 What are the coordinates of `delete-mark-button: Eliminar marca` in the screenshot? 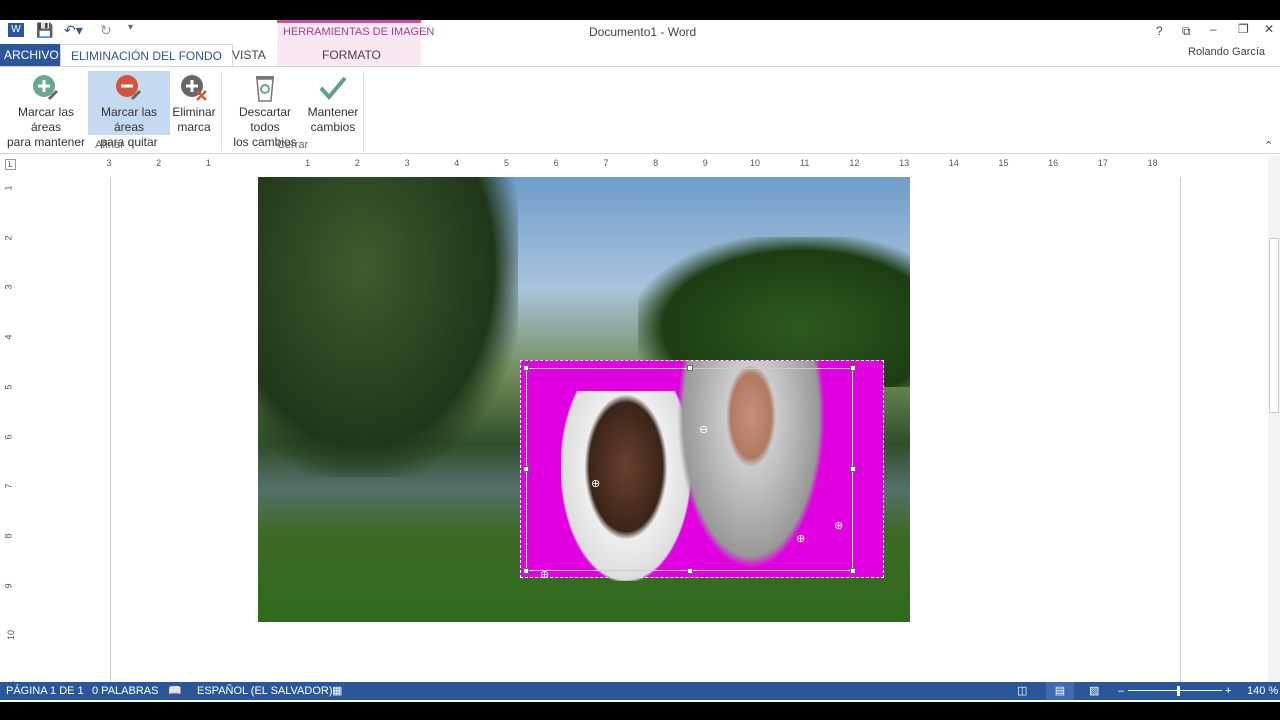 It's located at (194, 103).